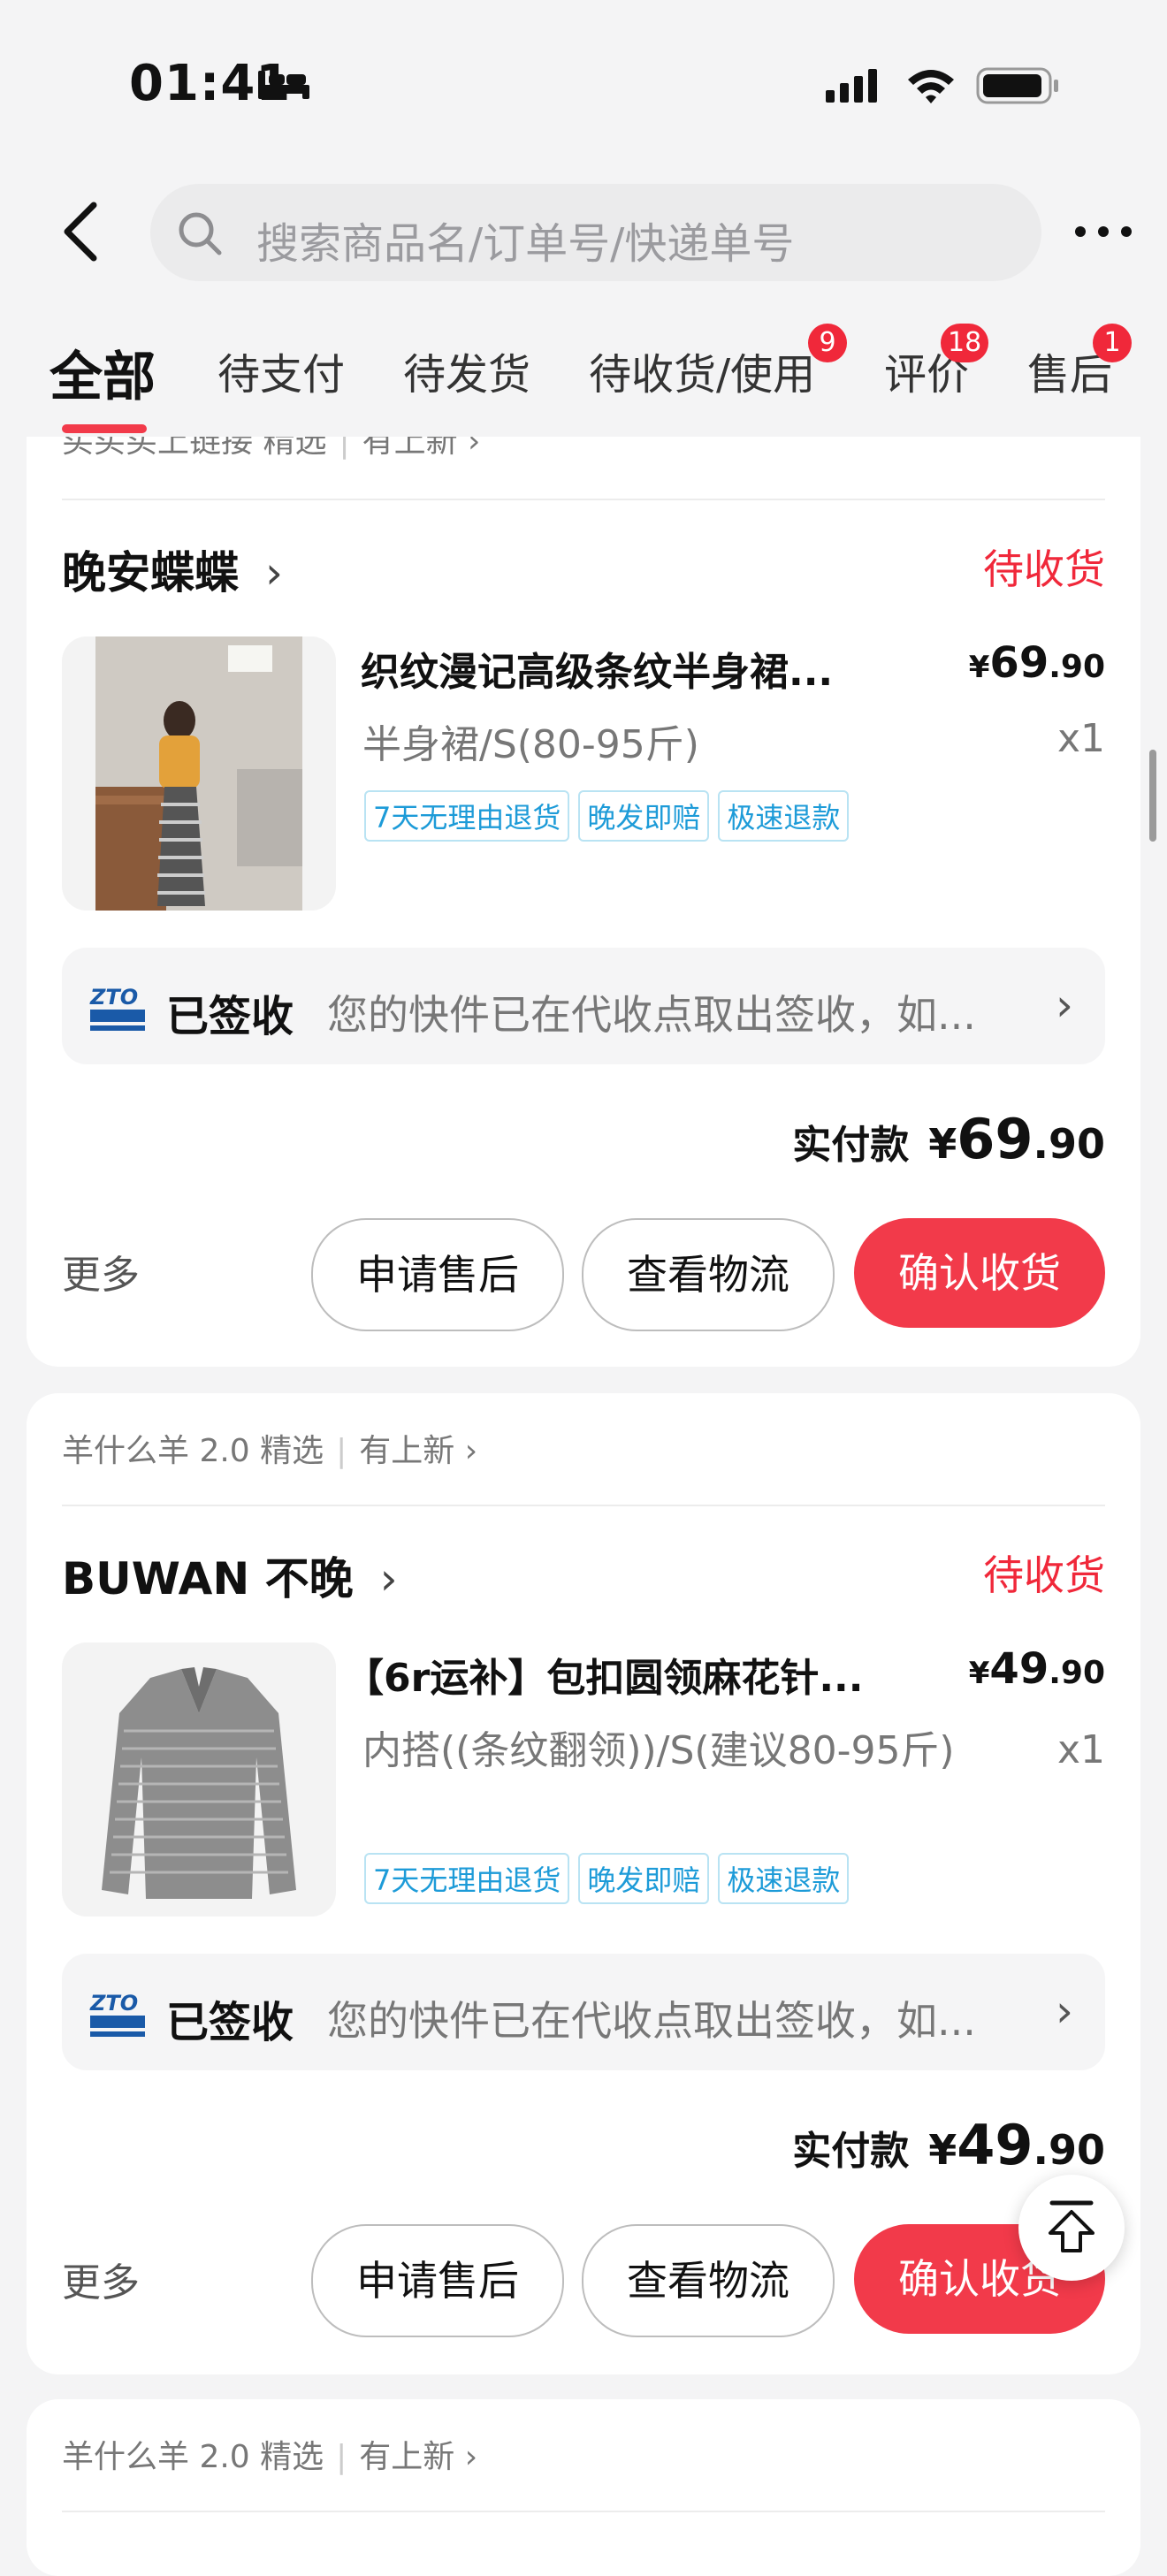  I want to click on back-to-top-icon, so click(1072, 2226).